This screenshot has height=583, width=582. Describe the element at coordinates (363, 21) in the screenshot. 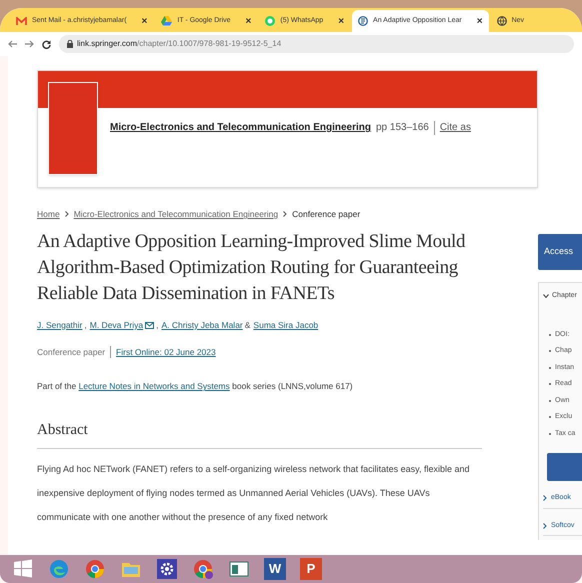

I see `page-icon` at that location.